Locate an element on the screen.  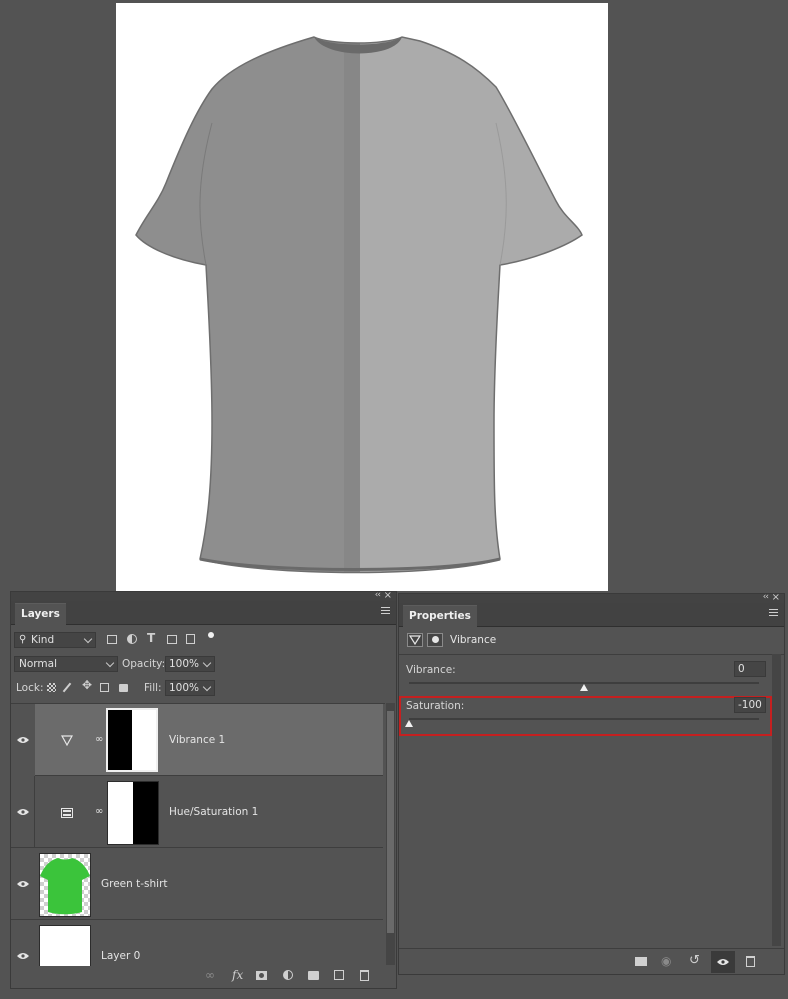
layer-row-vibrance: ∞ Vibrance 1 is located at coordinates (197, 740).